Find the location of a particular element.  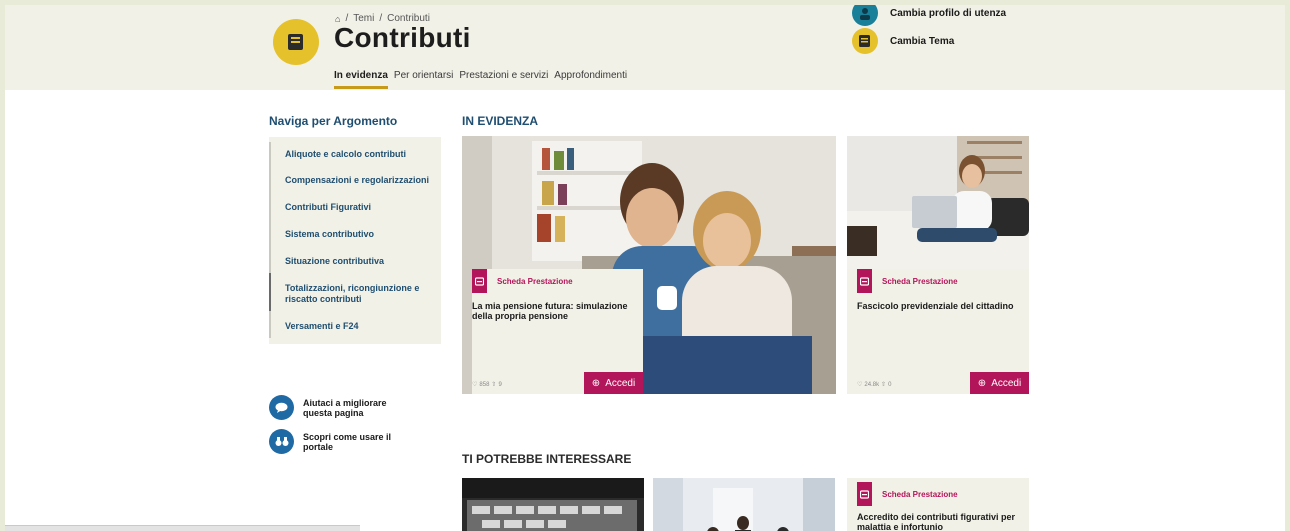

sidebar-item-sistema-contributivo: Sistema contributivo is located at coordinates (355, 232).